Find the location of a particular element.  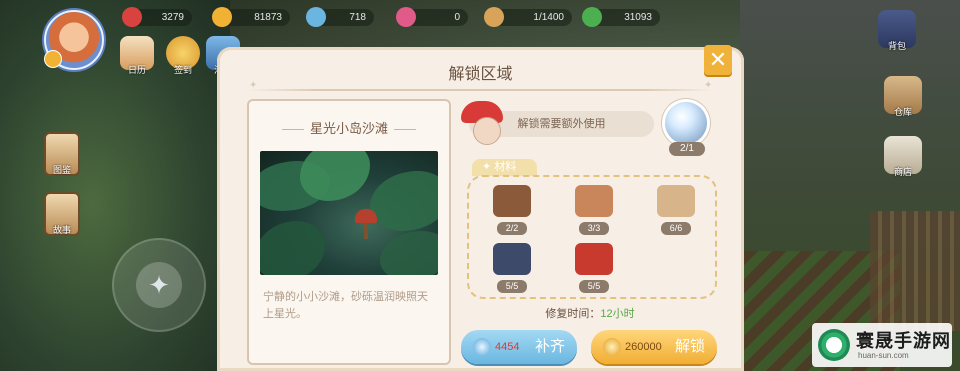

area-preview-image is located at coordinates (349, 213).